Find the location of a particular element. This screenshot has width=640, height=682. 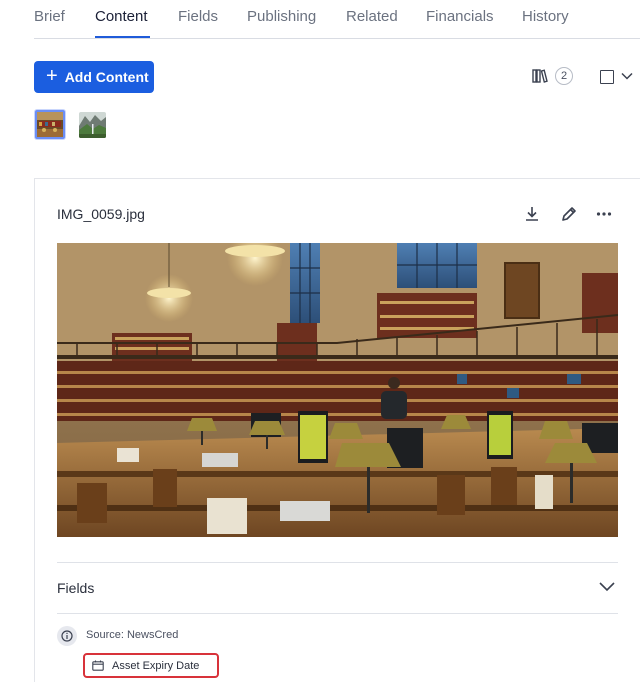

add-content-label: Add Content is located at coordinates (106, 77).